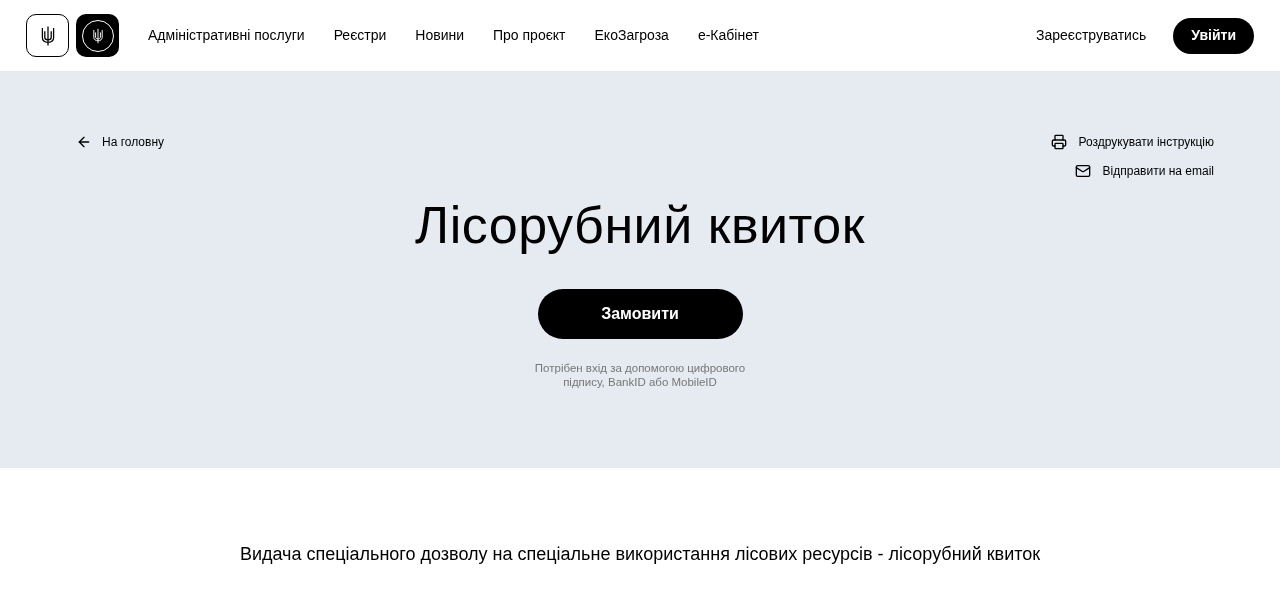  I want to click on back-link: На головну, so click(120, 142).